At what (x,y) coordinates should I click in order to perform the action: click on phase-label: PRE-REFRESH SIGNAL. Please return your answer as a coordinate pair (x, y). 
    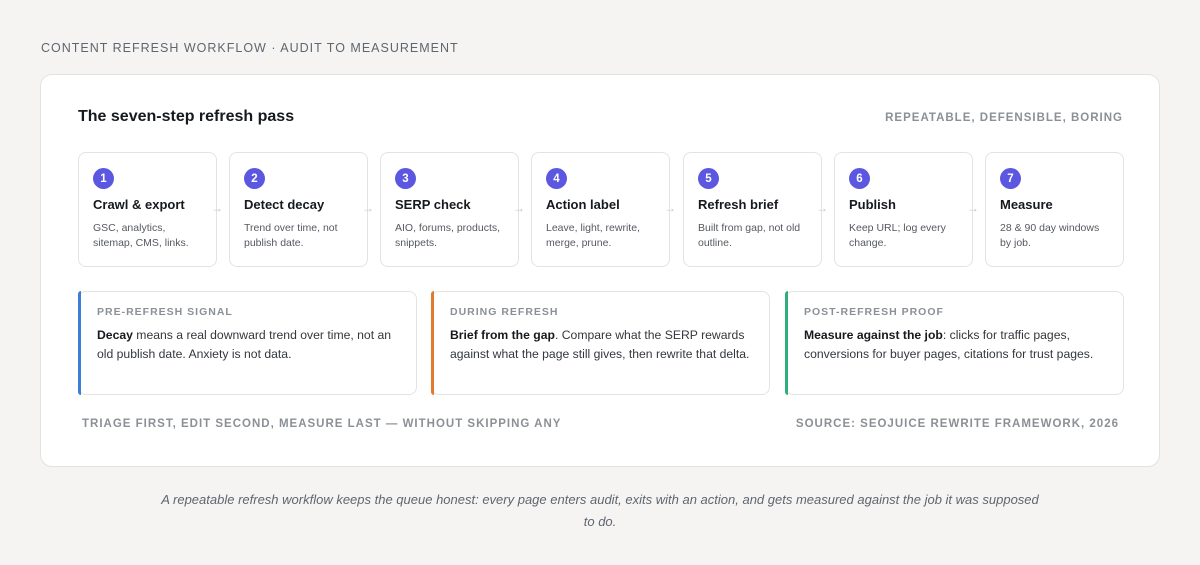
    Looking at the image, I should click on (165, 312).